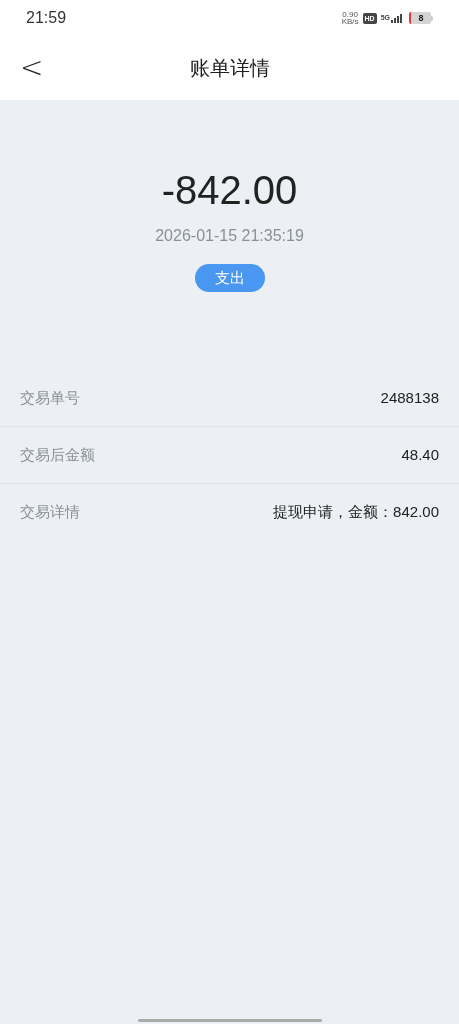  I want to click on network-speed-unit: KB/s, so click(350, 21).